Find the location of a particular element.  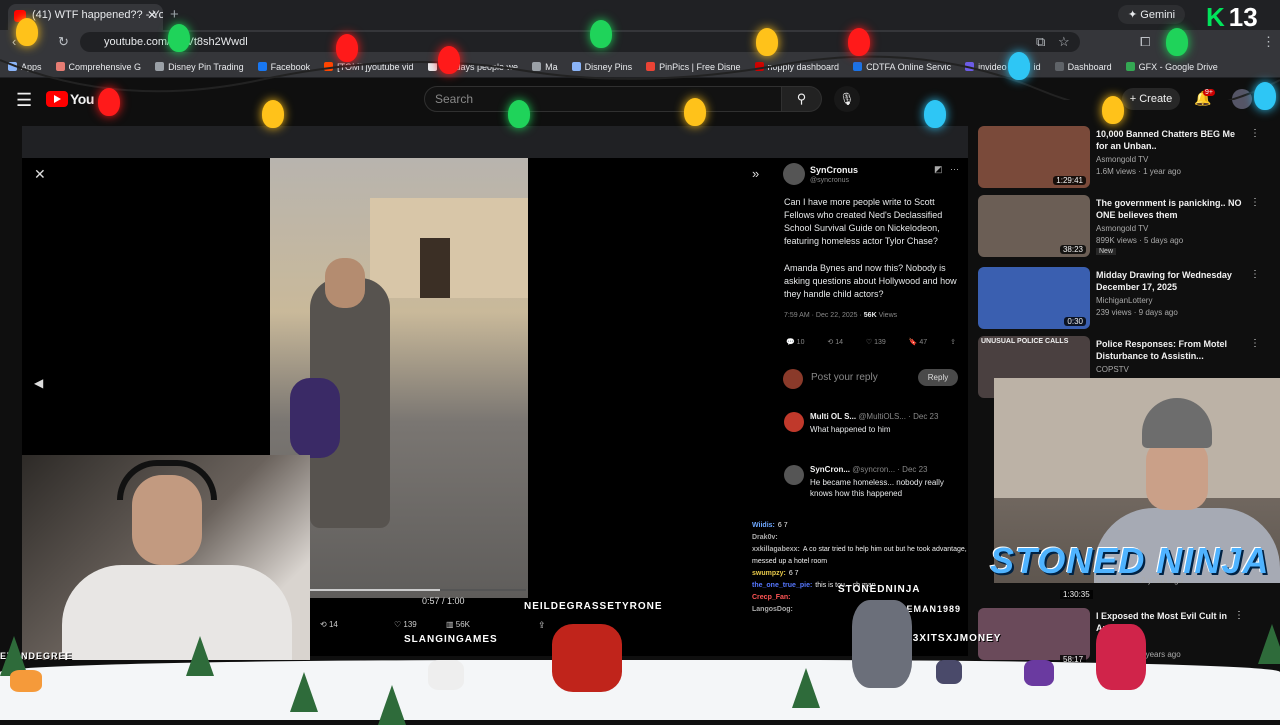

like-action: ♡ 139 is located at coordinates (876, 342).